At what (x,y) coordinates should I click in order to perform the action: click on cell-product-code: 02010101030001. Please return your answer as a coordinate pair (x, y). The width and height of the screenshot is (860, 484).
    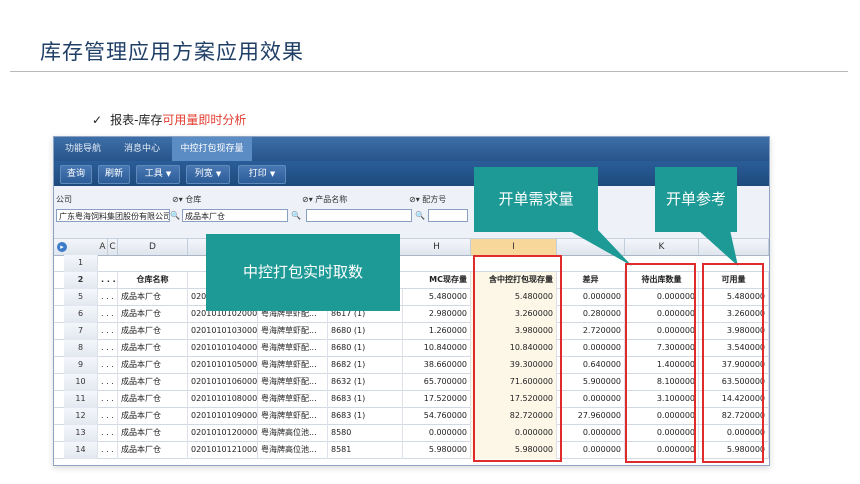
    Looking at the image, I should click on (223, 331).